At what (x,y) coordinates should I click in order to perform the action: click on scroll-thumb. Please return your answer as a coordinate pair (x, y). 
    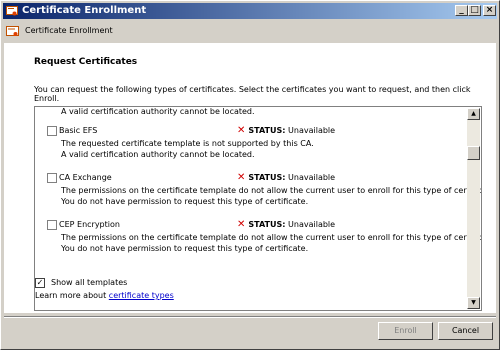
    Looking at the image, I should click on (473, 153).